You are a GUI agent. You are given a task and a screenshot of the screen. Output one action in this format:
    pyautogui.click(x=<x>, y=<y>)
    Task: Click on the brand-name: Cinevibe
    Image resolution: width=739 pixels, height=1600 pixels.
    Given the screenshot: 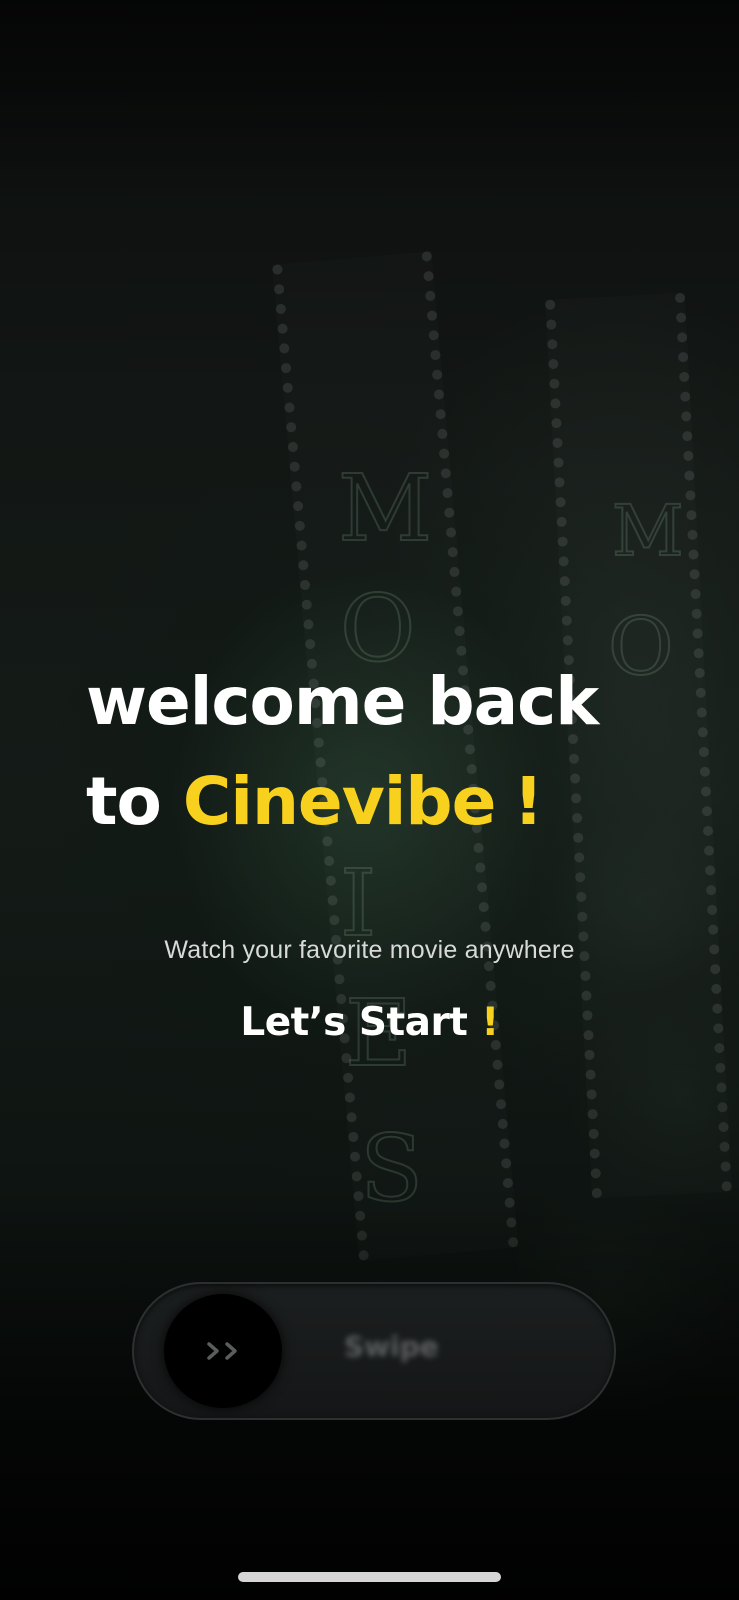 What is the action you would take?
    pyautogui.click(x=339, y=801)
    